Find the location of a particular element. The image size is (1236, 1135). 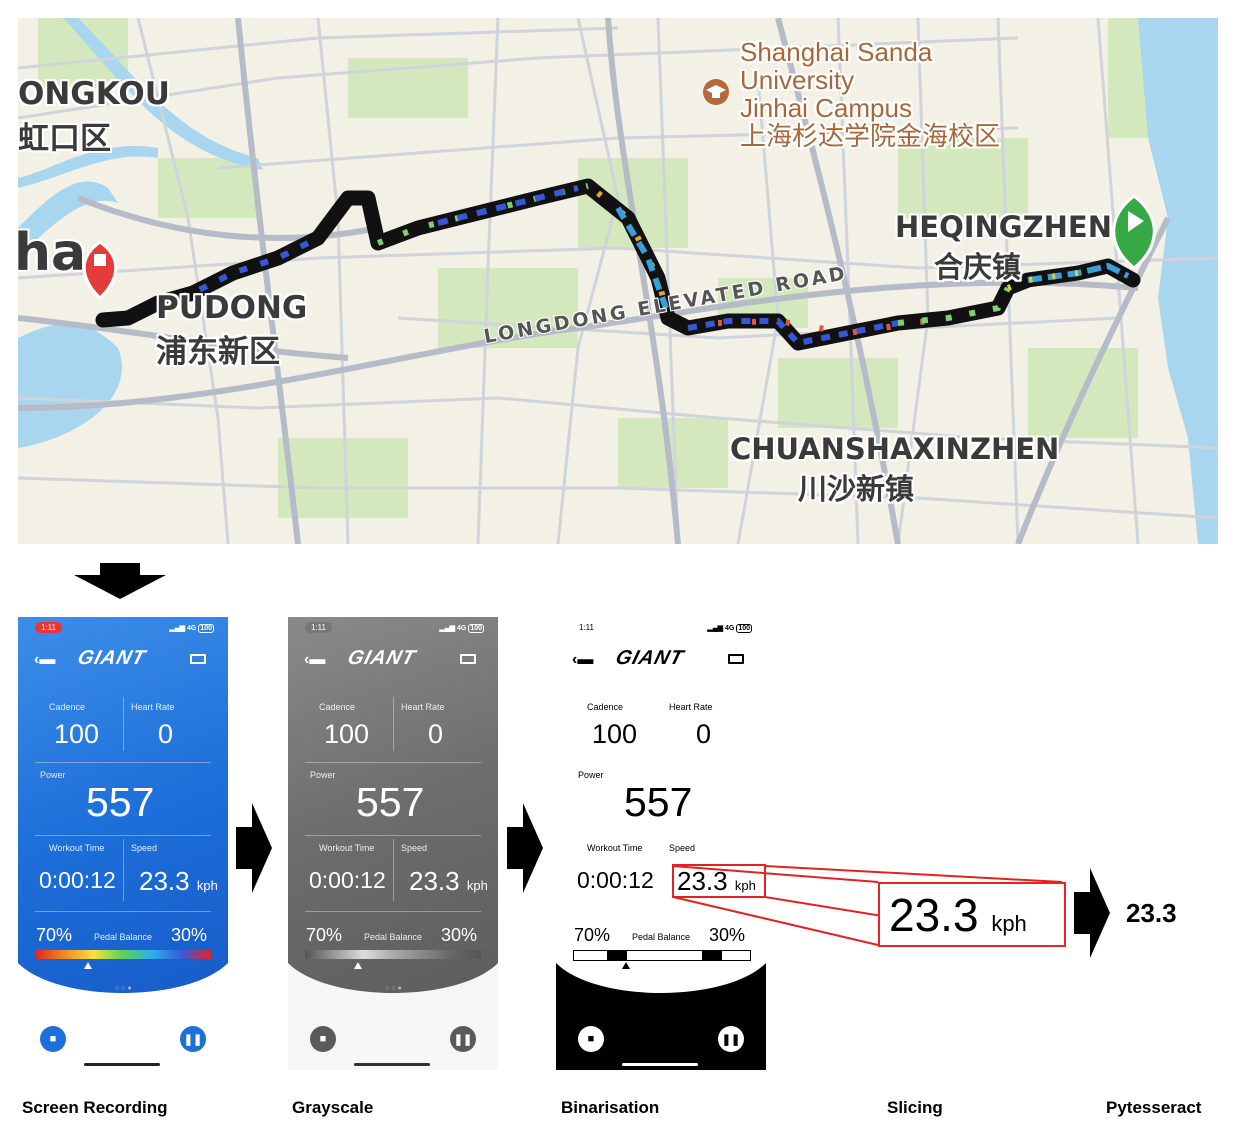

map-label-pudong-en: PUDONG is located at coordinates (232, 308).